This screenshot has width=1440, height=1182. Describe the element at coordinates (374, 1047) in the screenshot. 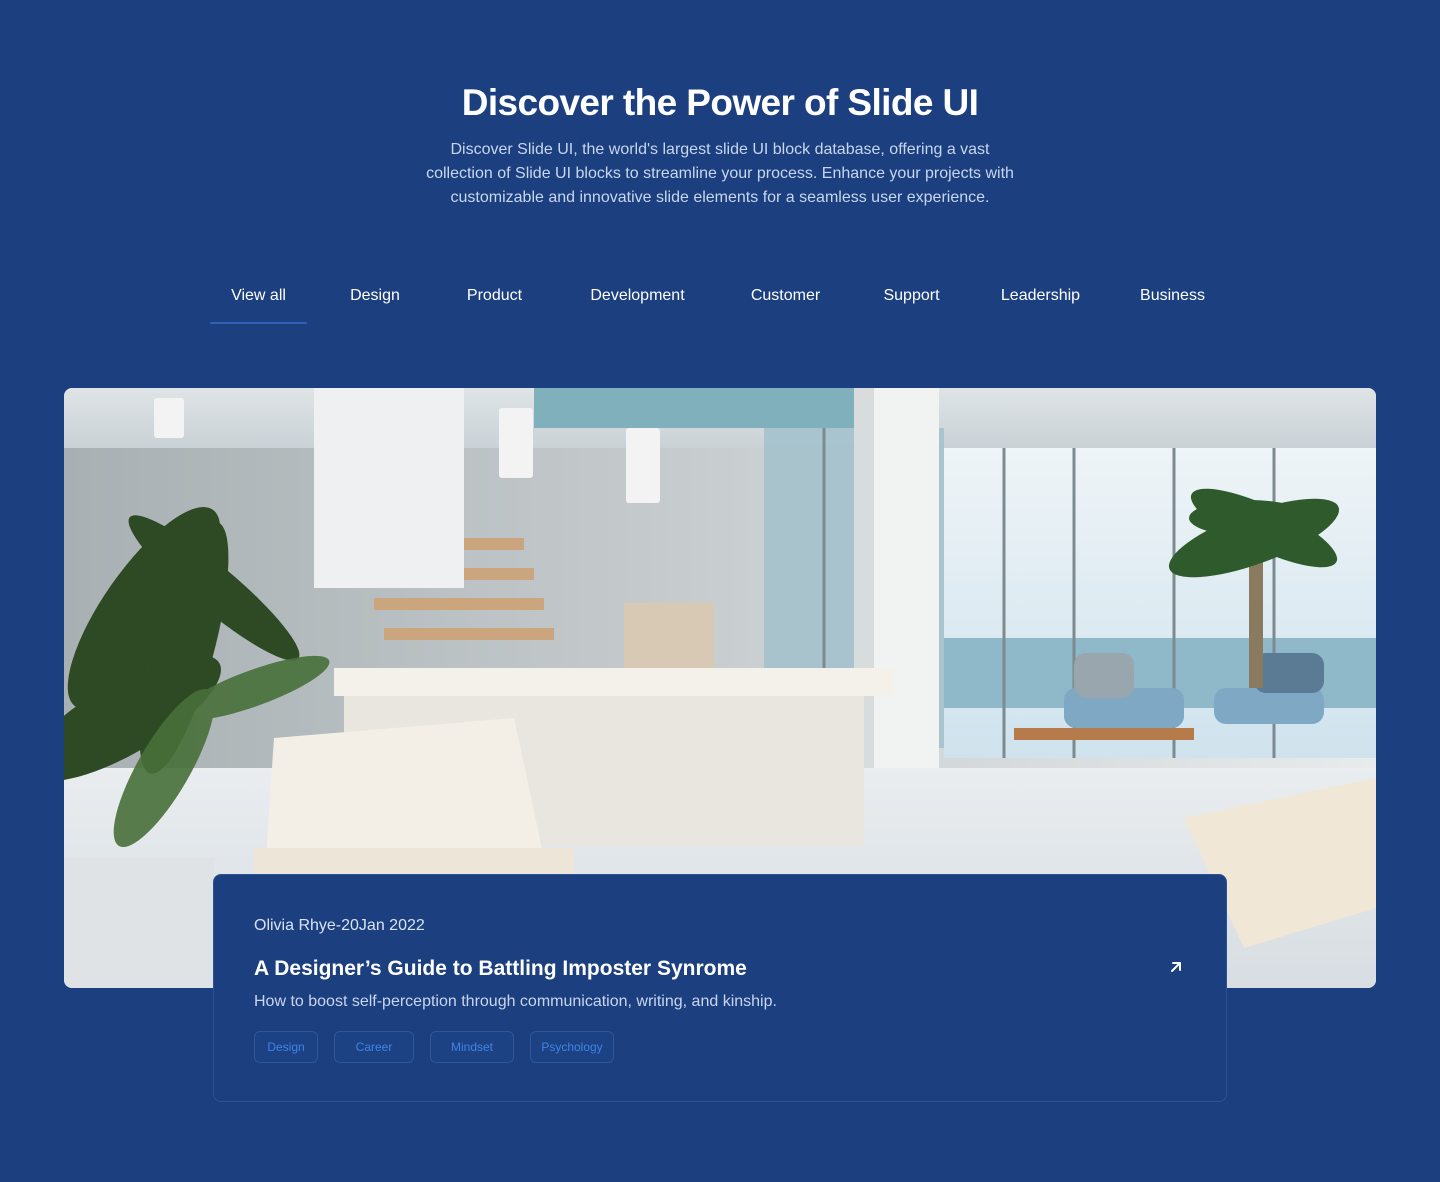

I see `tag-career: Career` at that location.